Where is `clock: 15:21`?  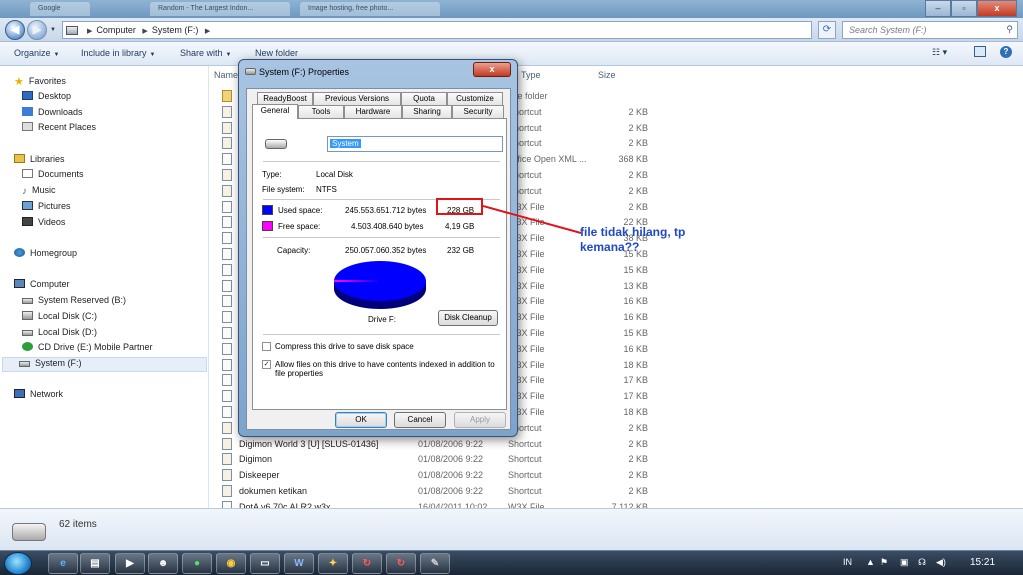 clock: 15:21 is located at coordinates (982, 562).